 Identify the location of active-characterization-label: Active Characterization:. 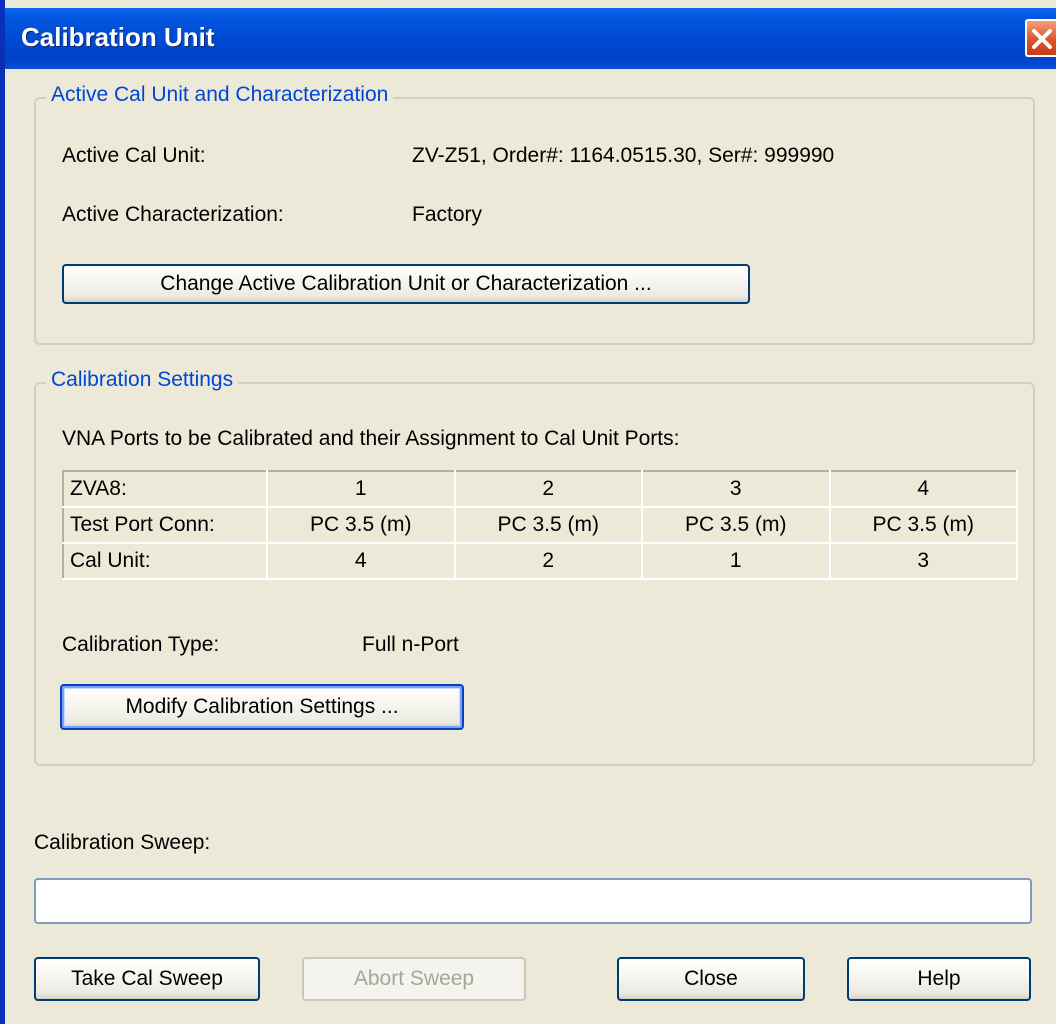
(173, 214).